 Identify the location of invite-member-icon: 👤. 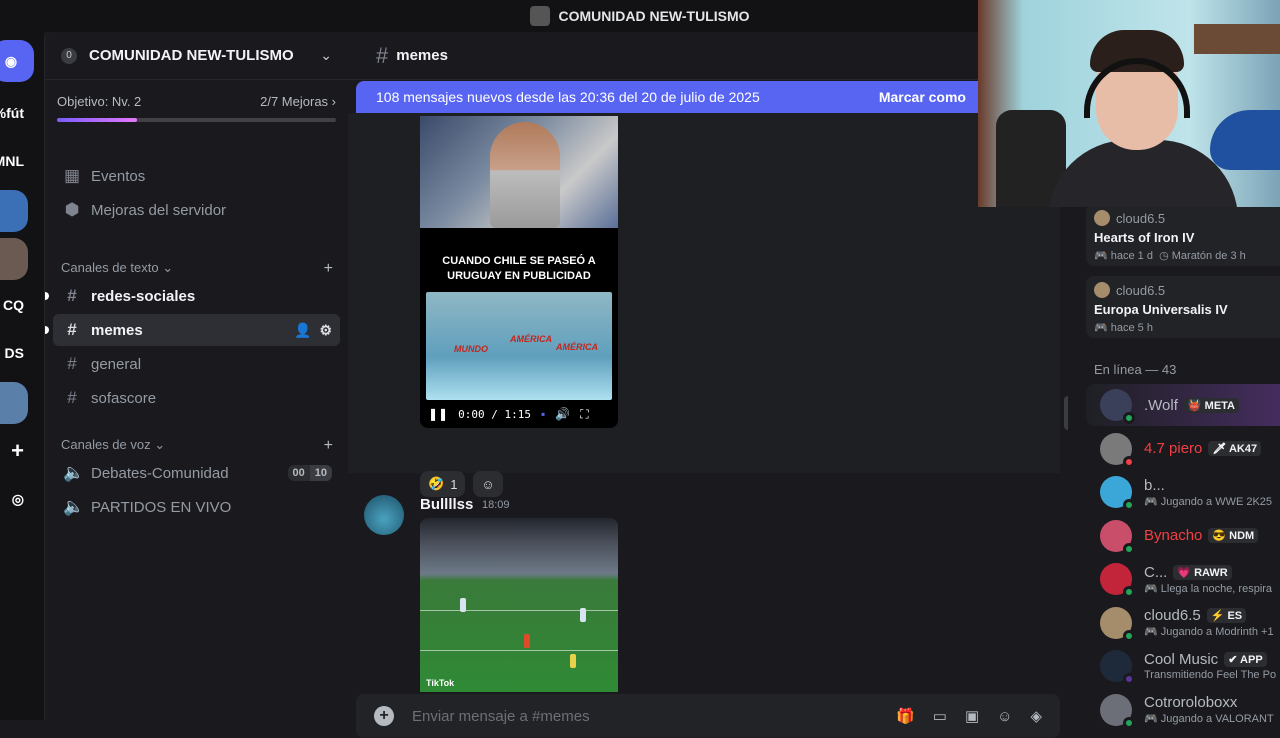
(302, 330).